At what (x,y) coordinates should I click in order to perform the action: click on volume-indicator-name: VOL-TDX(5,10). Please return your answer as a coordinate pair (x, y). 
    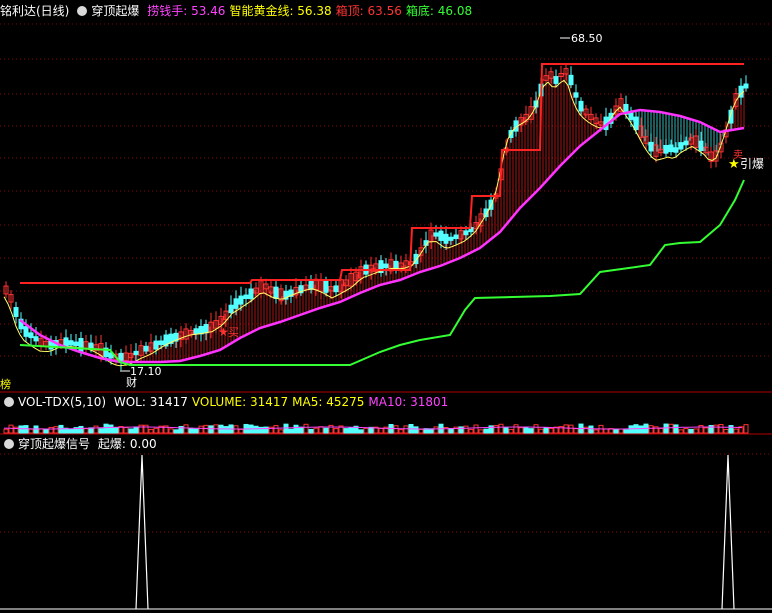
    Looking at the image, I should click on (62, 402).